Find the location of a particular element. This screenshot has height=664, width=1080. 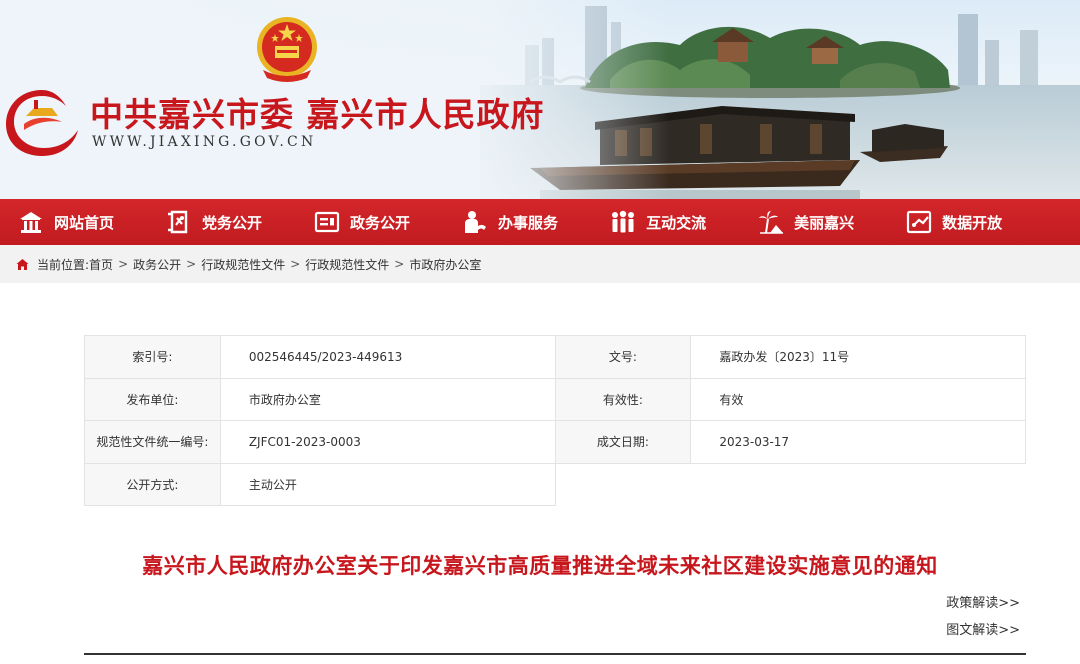

main-nav: 网站首页 党务公开 政务公开 办事服务 互动交流 美丽嘉兴 数据开放 is located at coordinates (540, 222).